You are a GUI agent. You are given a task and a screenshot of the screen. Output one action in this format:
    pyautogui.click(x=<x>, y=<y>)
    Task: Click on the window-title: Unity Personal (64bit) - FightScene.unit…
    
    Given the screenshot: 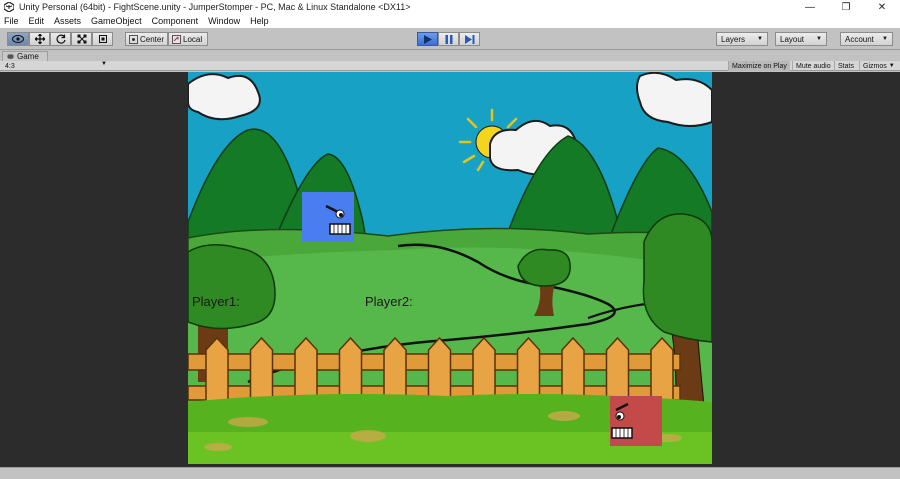 What is the action you would take?
    pyautogui.click(x=215, y=7)
    